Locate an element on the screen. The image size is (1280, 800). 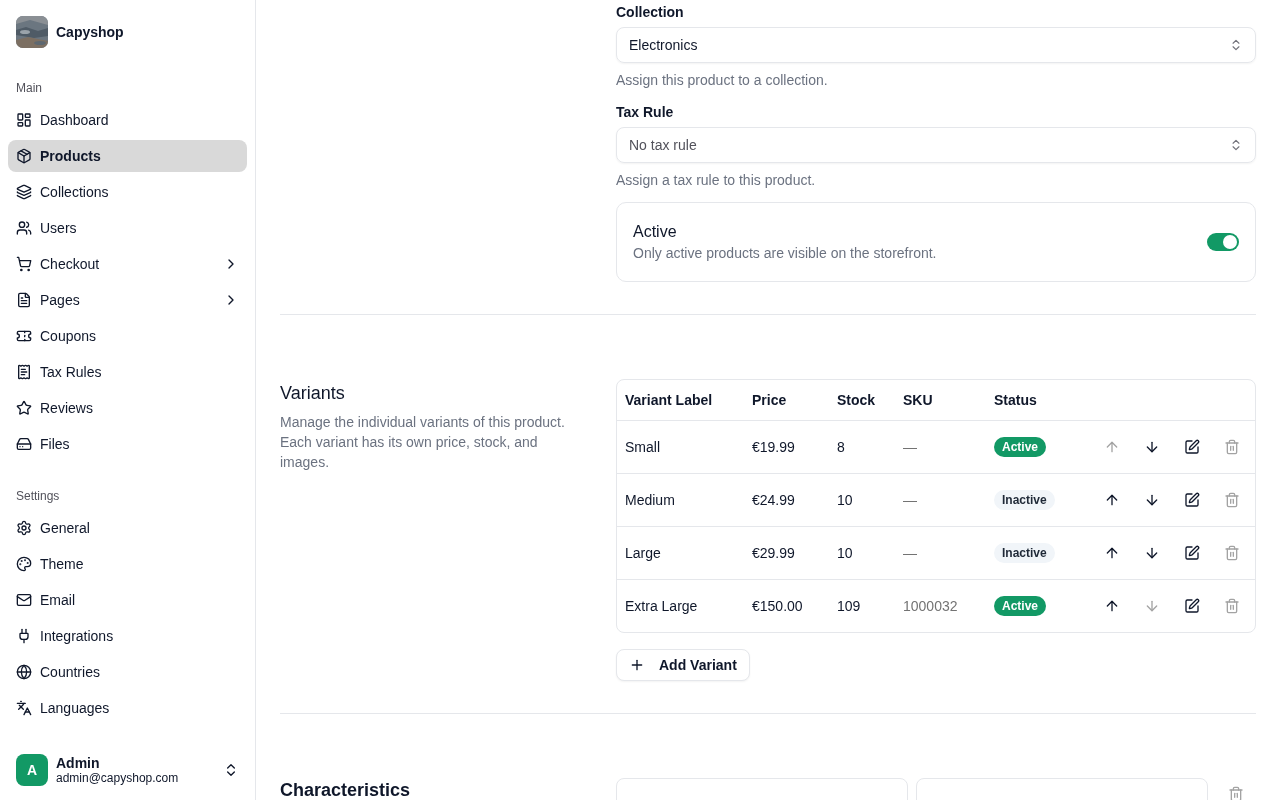
table-cell-text: Extra Large is located at coordinates (662, 606).